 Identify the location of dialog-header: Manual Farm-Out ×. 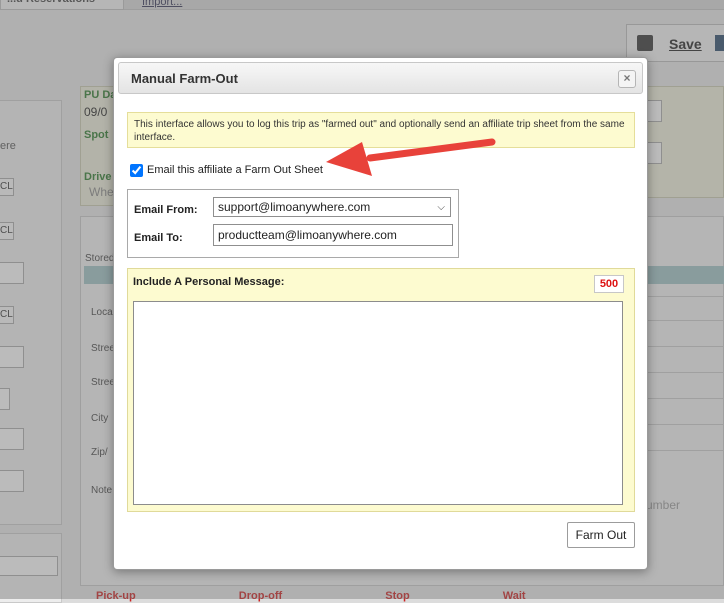
(380, 78).